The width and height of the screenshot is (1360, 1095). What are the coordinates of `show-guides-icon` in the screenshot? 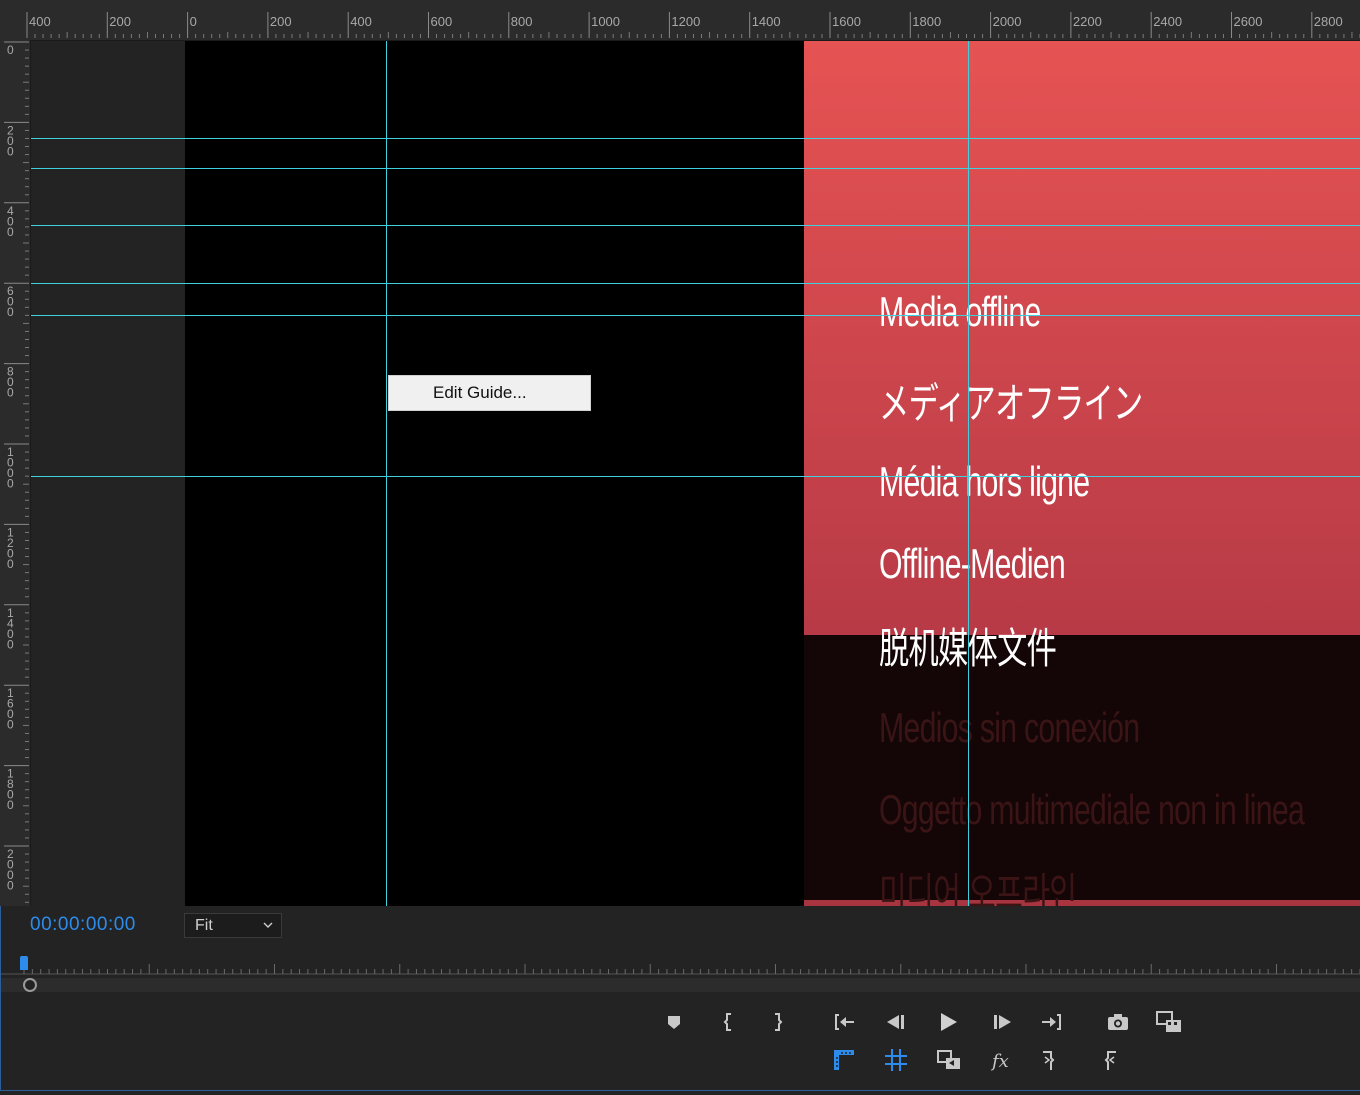 It's located at (896, 1060).